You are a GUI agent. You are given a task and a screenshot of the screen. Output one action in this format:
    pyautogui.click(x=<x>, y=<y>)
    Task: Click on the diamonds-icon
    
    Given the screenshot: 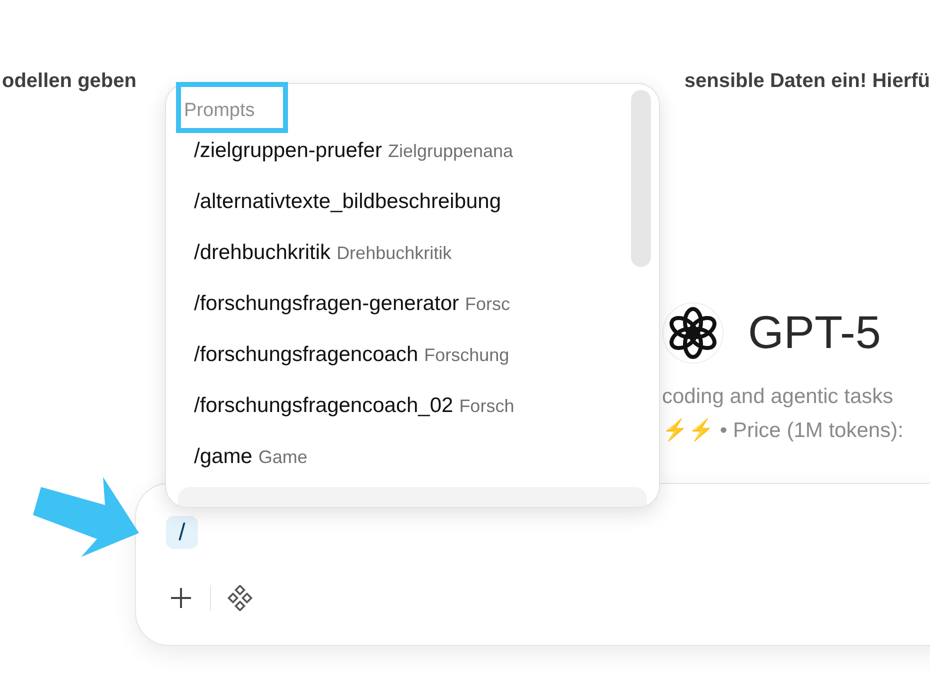 What is the action you would take?
    pyautogui.click(x=240, y=598)
    